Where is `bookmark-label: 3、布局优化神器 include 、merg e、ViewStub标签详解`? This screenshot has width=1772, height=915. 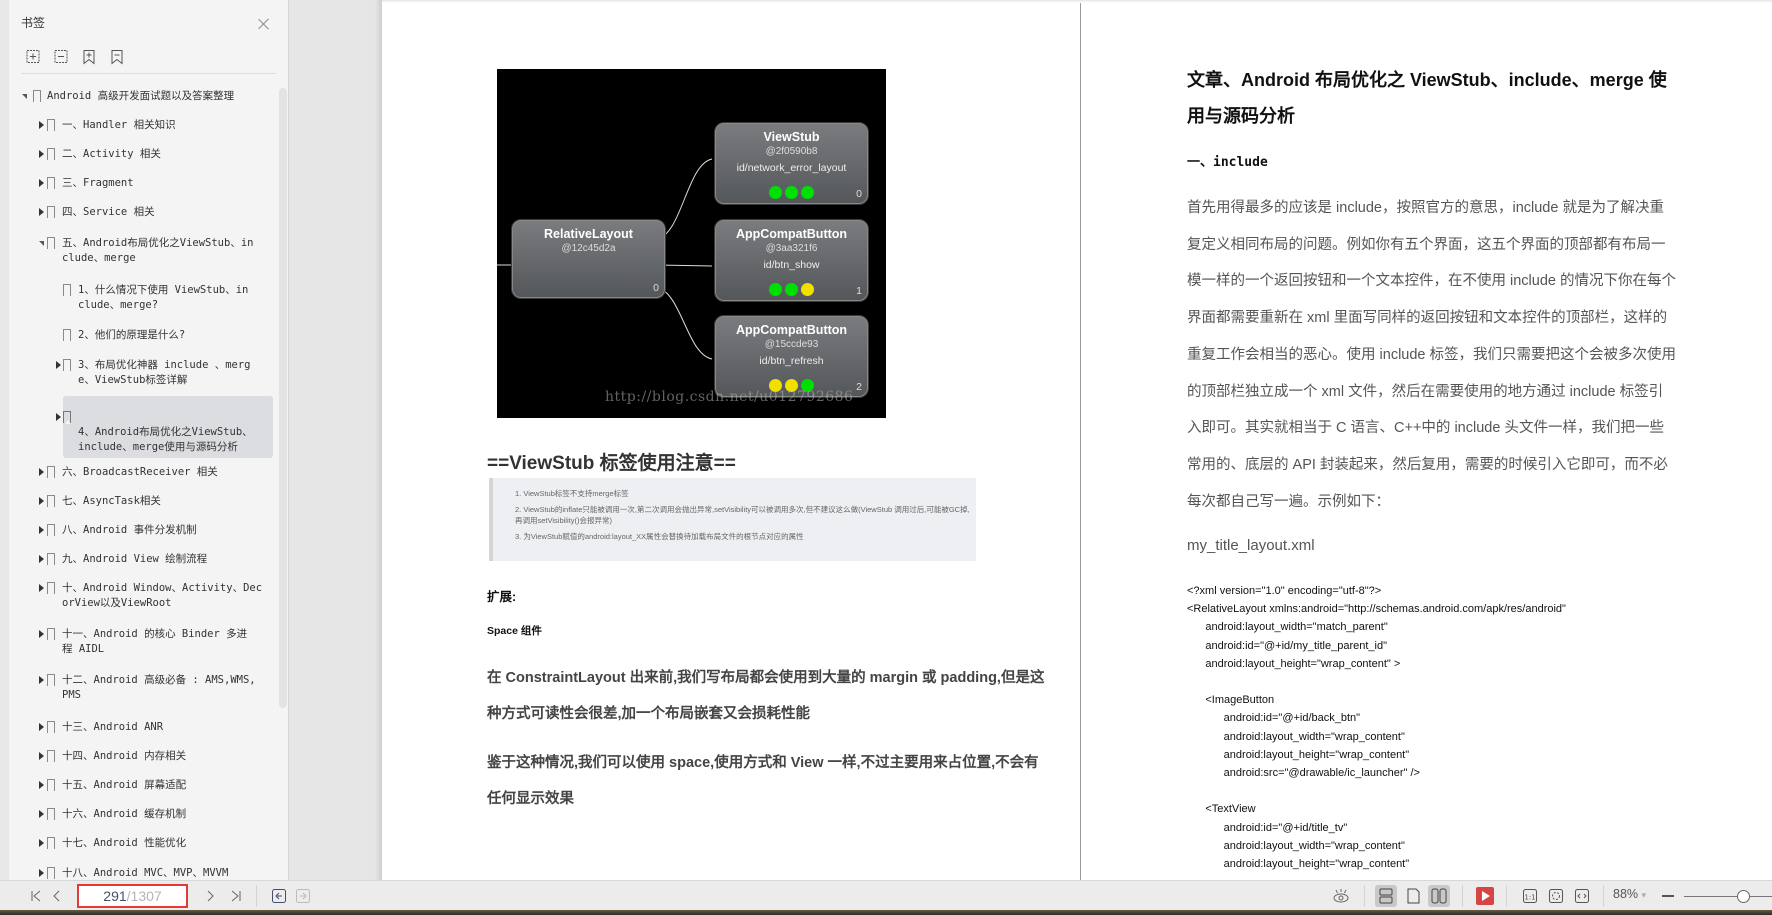
bookmark-label: 3、布局优化神器 include 、merg e、ViewStub标签详解 is located at coordinates (164, 372).